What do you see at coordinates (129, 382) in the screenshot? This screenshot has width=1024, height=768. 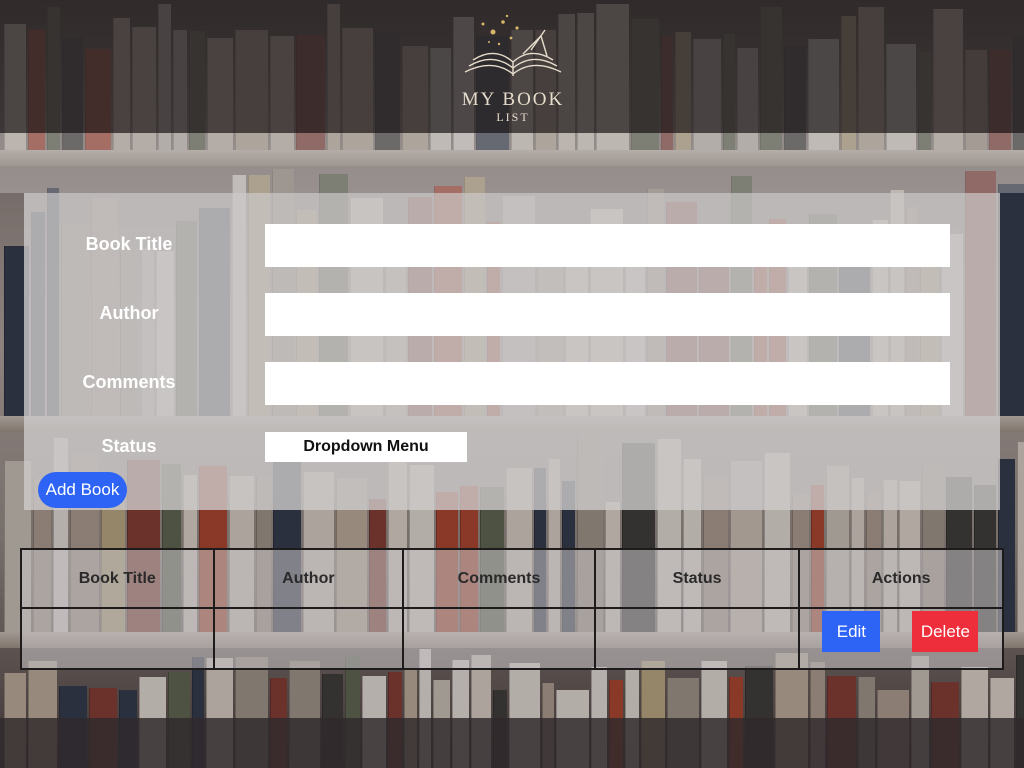 I see `comments-label: Comments` at bounding box center [129, 382].